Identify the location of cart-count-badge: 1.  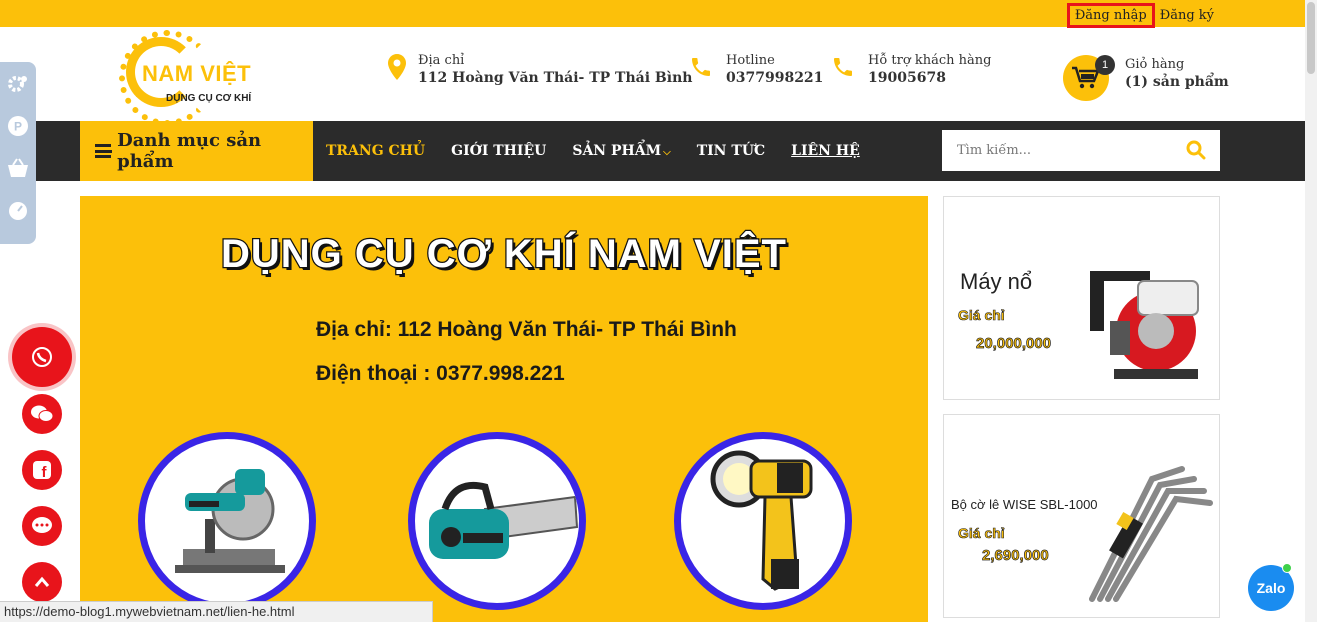
(1105, 65).